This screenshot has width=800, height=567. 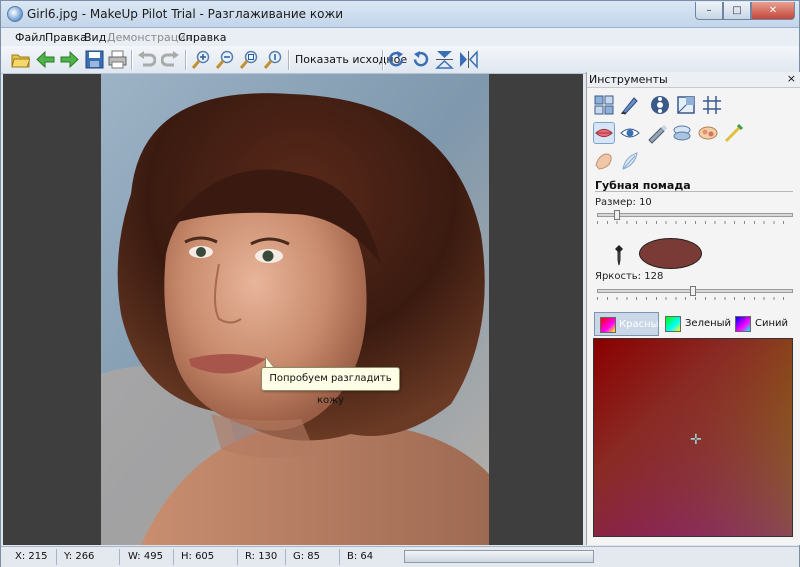 What do you see at coordinates (94, 59) in the screenshot?
I see `save-icon` at bounding box center [94, 59].